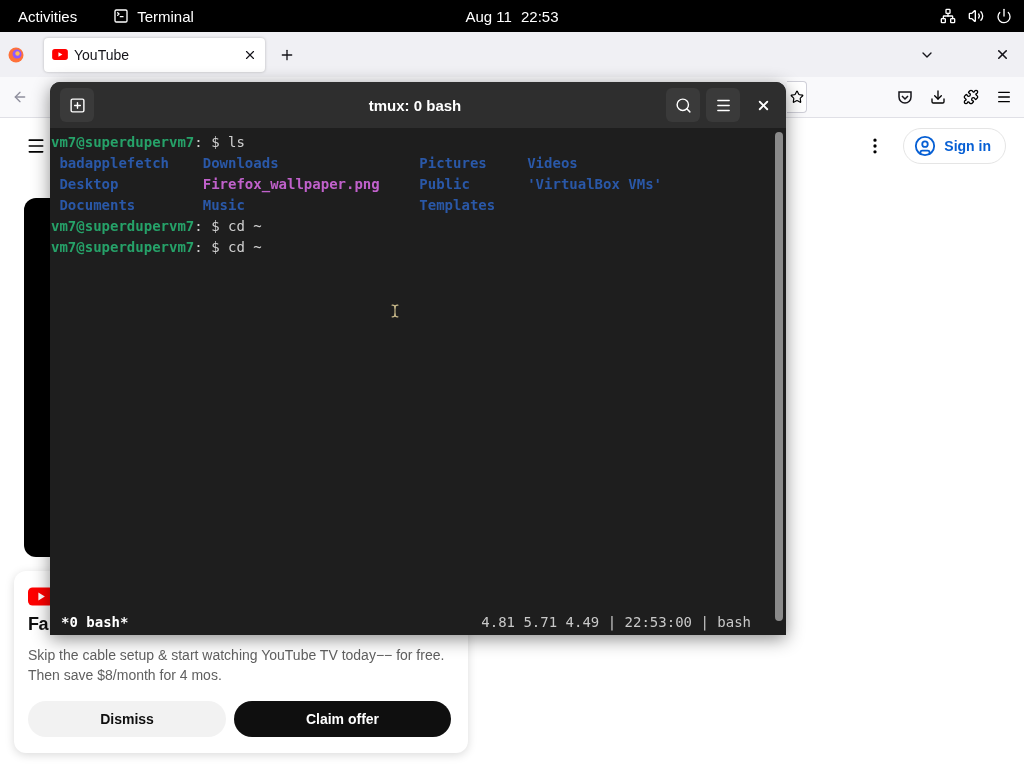 The image size is (1024, 768). What do you see at coordinates (539, 16) in the screenshot?
I see `time-text: 22:53` at bounding box center [539, 16].